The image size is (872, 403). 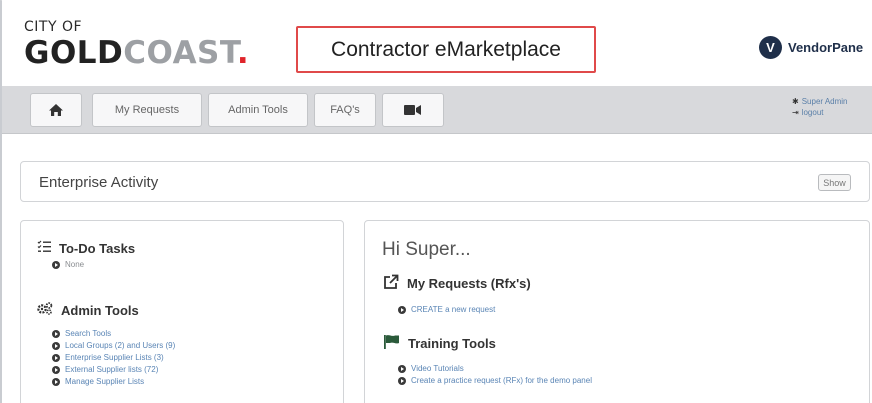 I want to click on vendorpanel-logo-icon: V, so click(x=770, y=47).